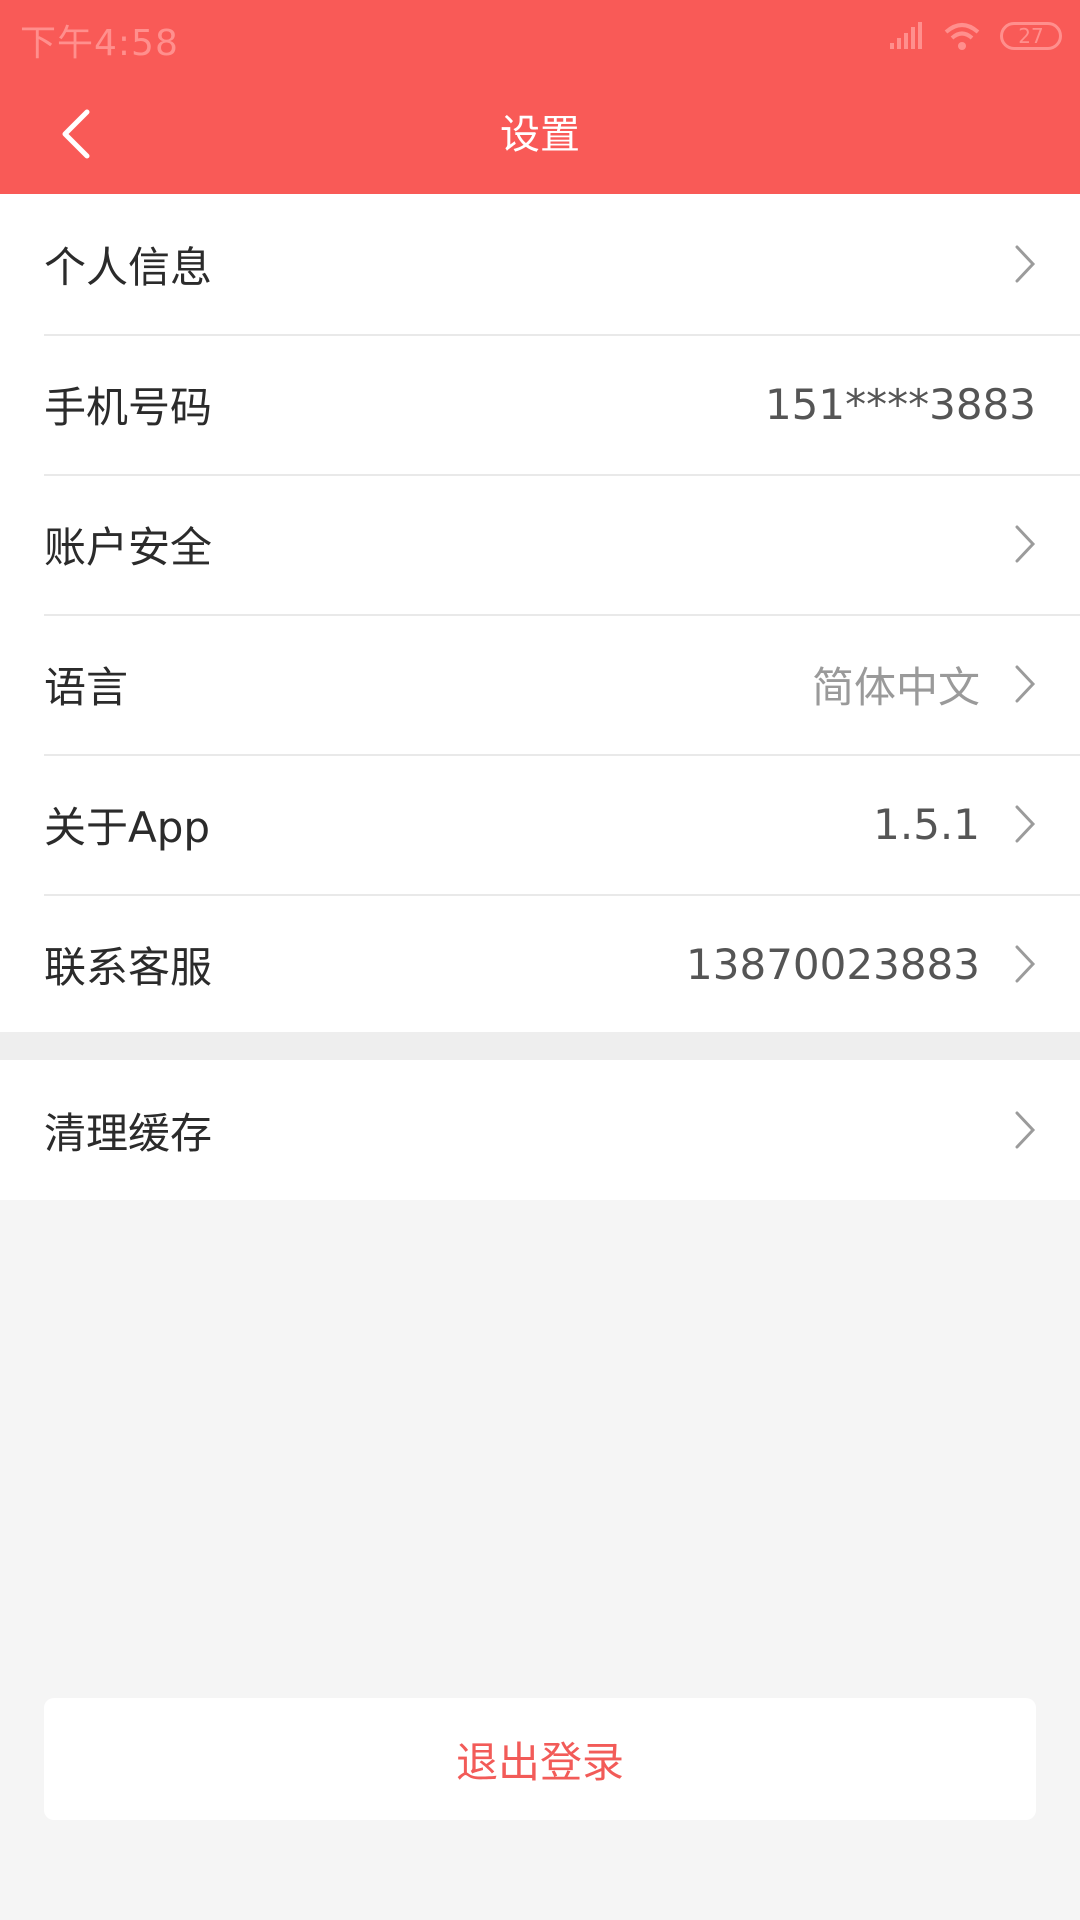  I want to click on page-title: 设置, so click(540, 135).